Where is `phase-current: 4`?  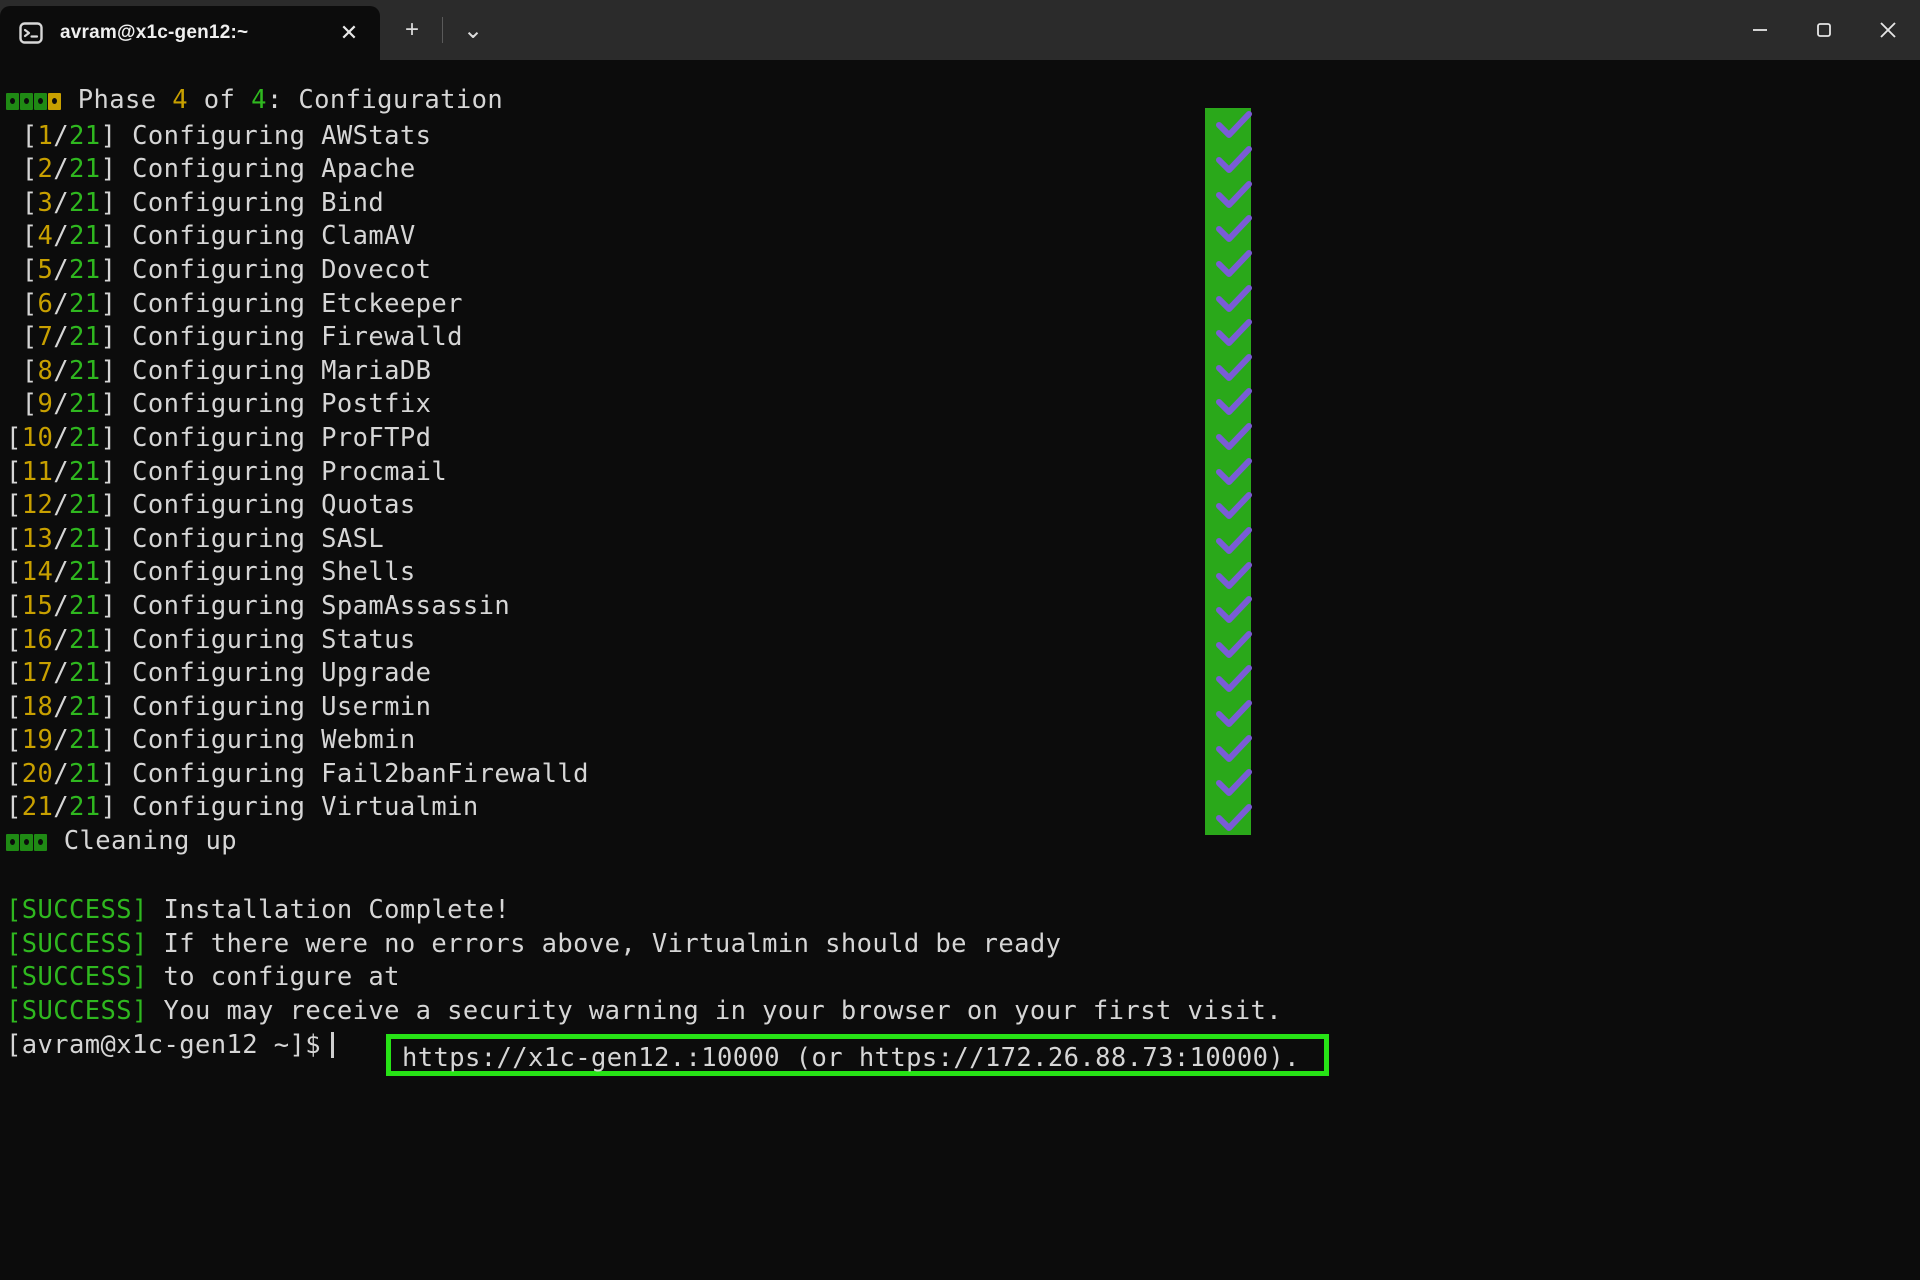 phase-current: 4 is located at coordinates (180, 100).